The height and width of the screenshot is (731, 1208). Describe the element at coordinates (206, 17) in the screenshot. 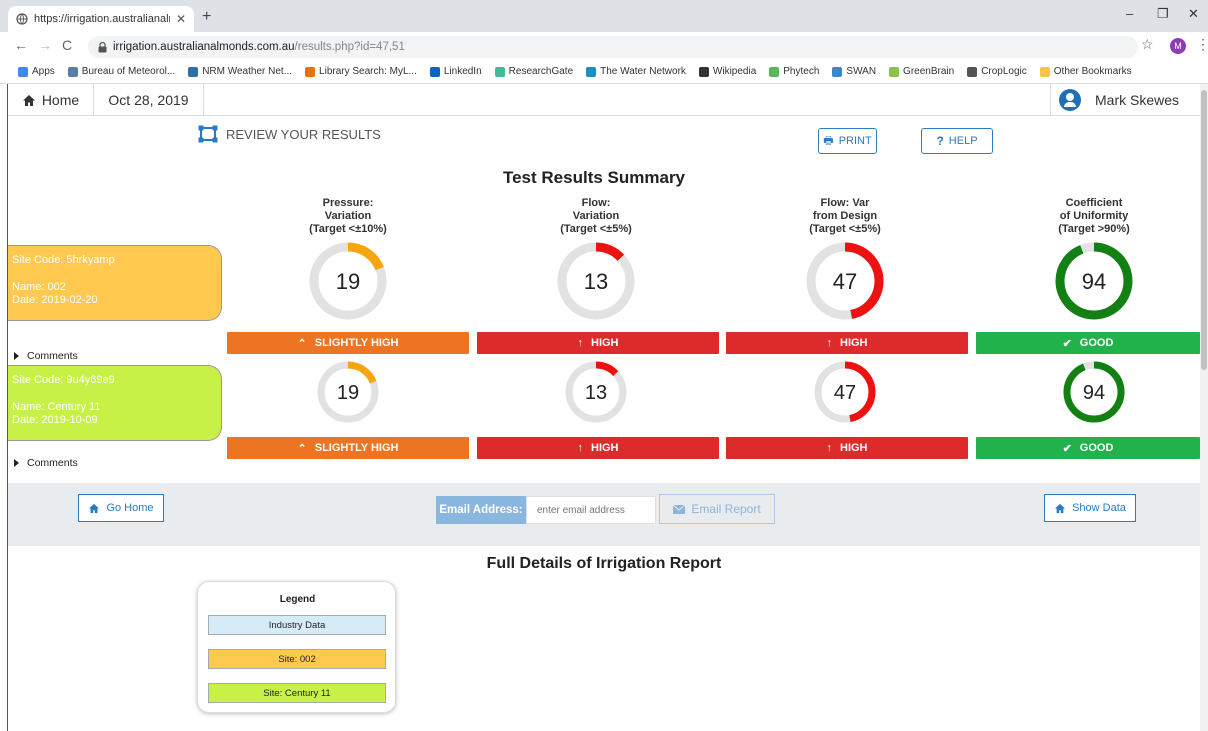

I see `new-tab-icon: +` at that location.